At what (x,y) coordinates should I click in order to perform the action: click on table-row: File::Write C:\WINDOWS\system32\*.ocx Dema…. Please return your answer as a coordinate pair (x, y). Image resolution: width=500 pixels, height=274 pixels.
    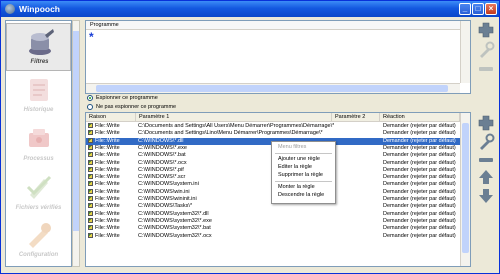
    Looking at the image, I should click on (273, 236).